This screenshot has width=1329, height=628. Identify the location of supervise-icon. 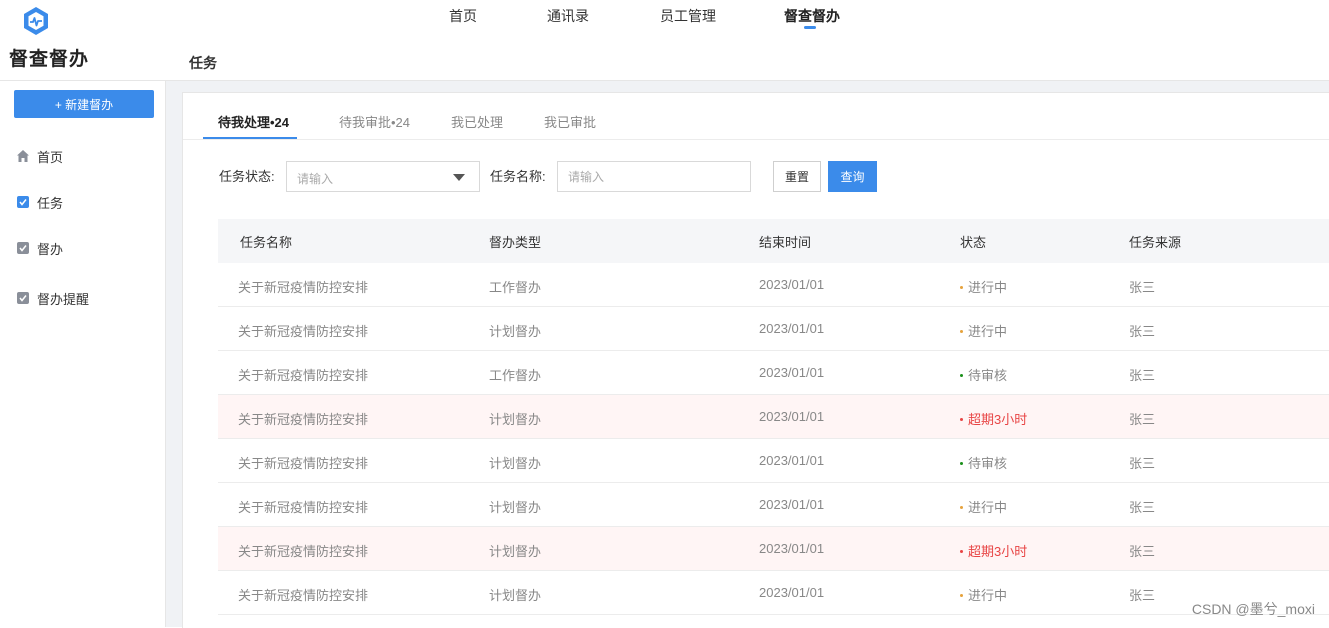
(23, 248).